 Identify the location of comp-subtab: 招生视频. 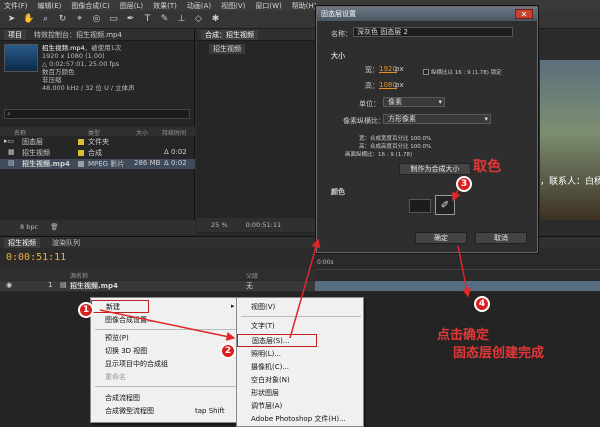
(227, 49).